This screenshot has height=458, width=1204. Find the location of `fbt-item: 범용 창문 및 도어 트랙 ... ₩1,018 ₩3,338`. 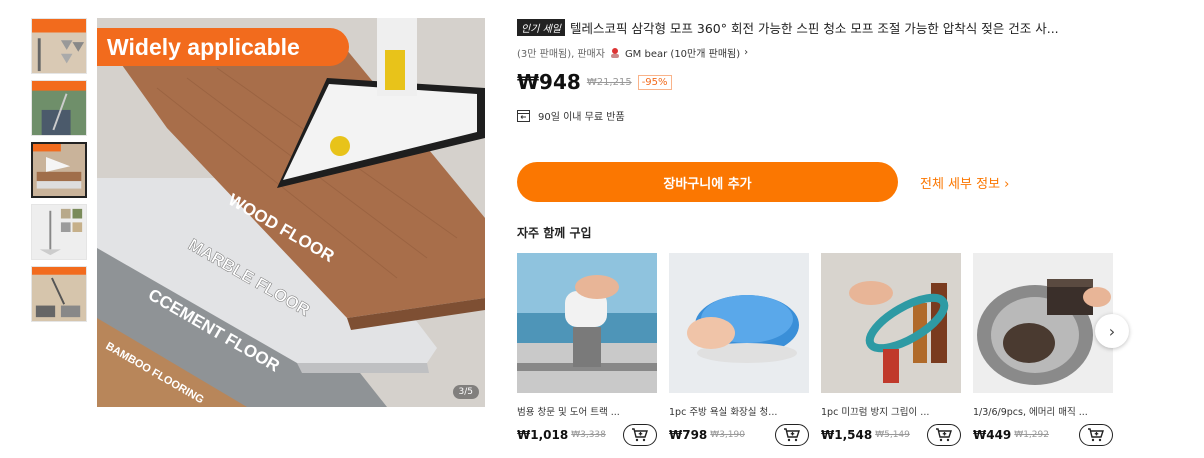

fbt-item: 범용 창문 및 도어 트랙 ... ₩1,018 ₩3,338 is located at coordinates (587, 349).